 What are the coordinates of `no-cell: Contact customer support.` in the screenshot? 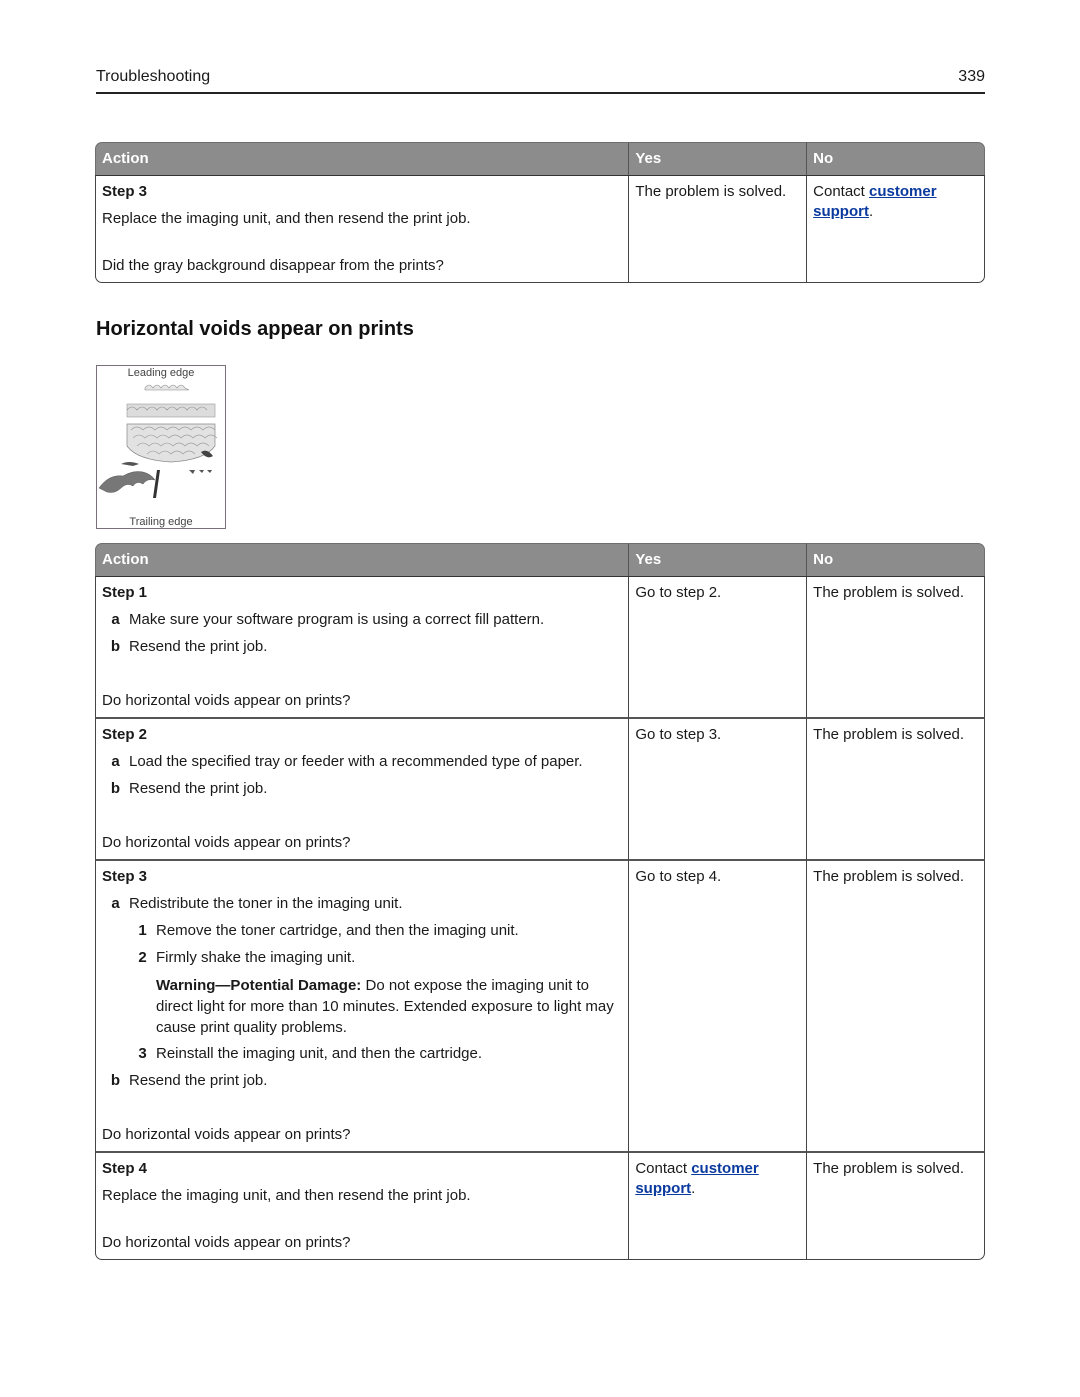 It's located at (896, 229).